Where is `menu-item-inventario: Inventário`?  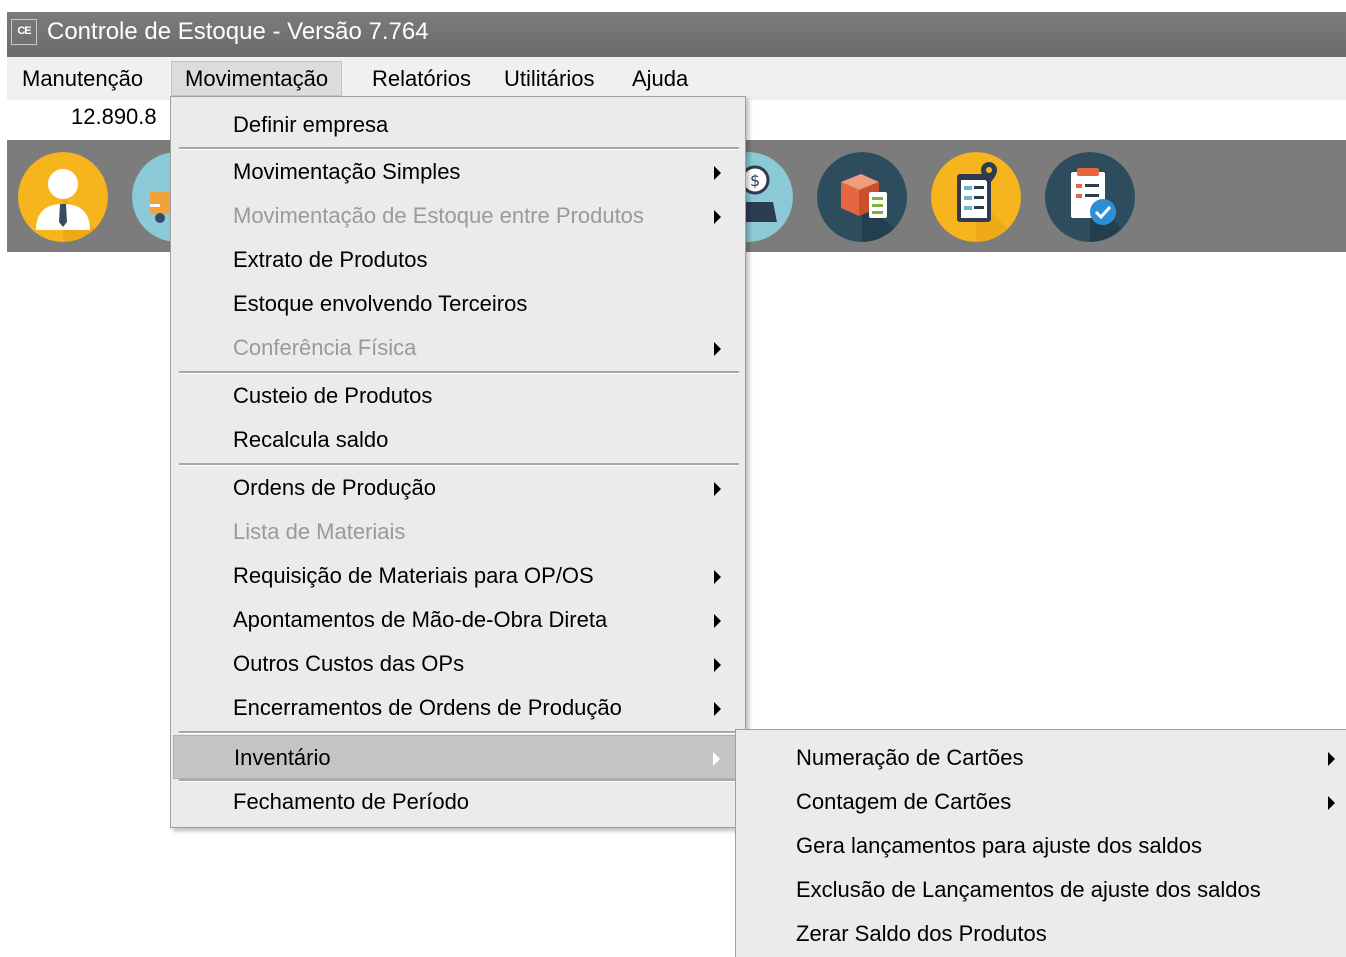 menu-item-inventario: Inventário is located at coordinates (457, 757).